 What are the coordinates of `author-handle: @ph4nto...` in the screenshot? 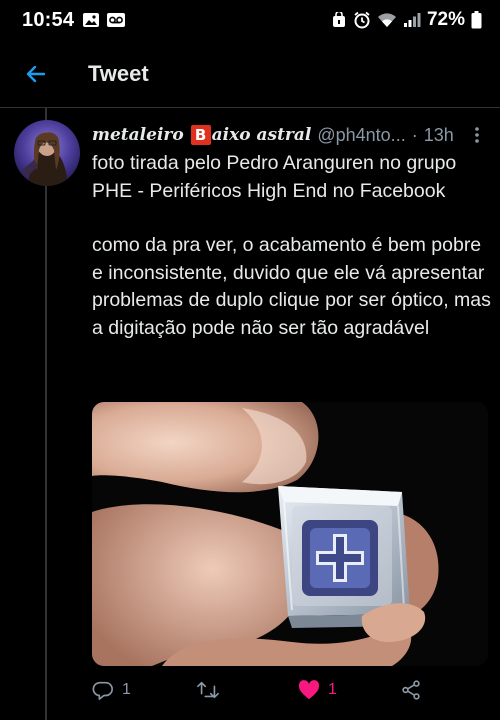 It's located at (361, 135).